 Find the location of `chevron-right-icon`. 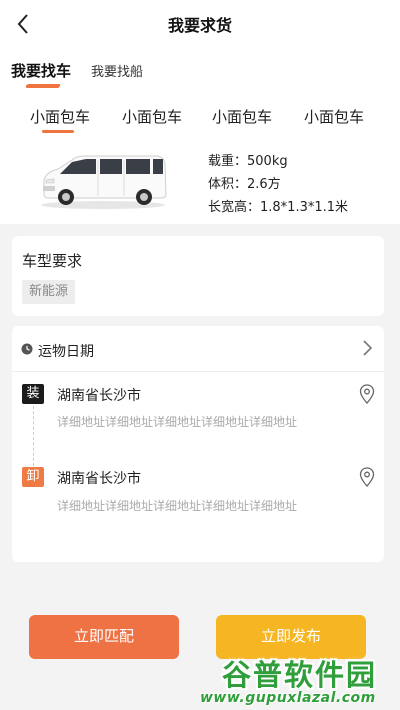

chevron-right-icon is located at coordinates (368, 348).